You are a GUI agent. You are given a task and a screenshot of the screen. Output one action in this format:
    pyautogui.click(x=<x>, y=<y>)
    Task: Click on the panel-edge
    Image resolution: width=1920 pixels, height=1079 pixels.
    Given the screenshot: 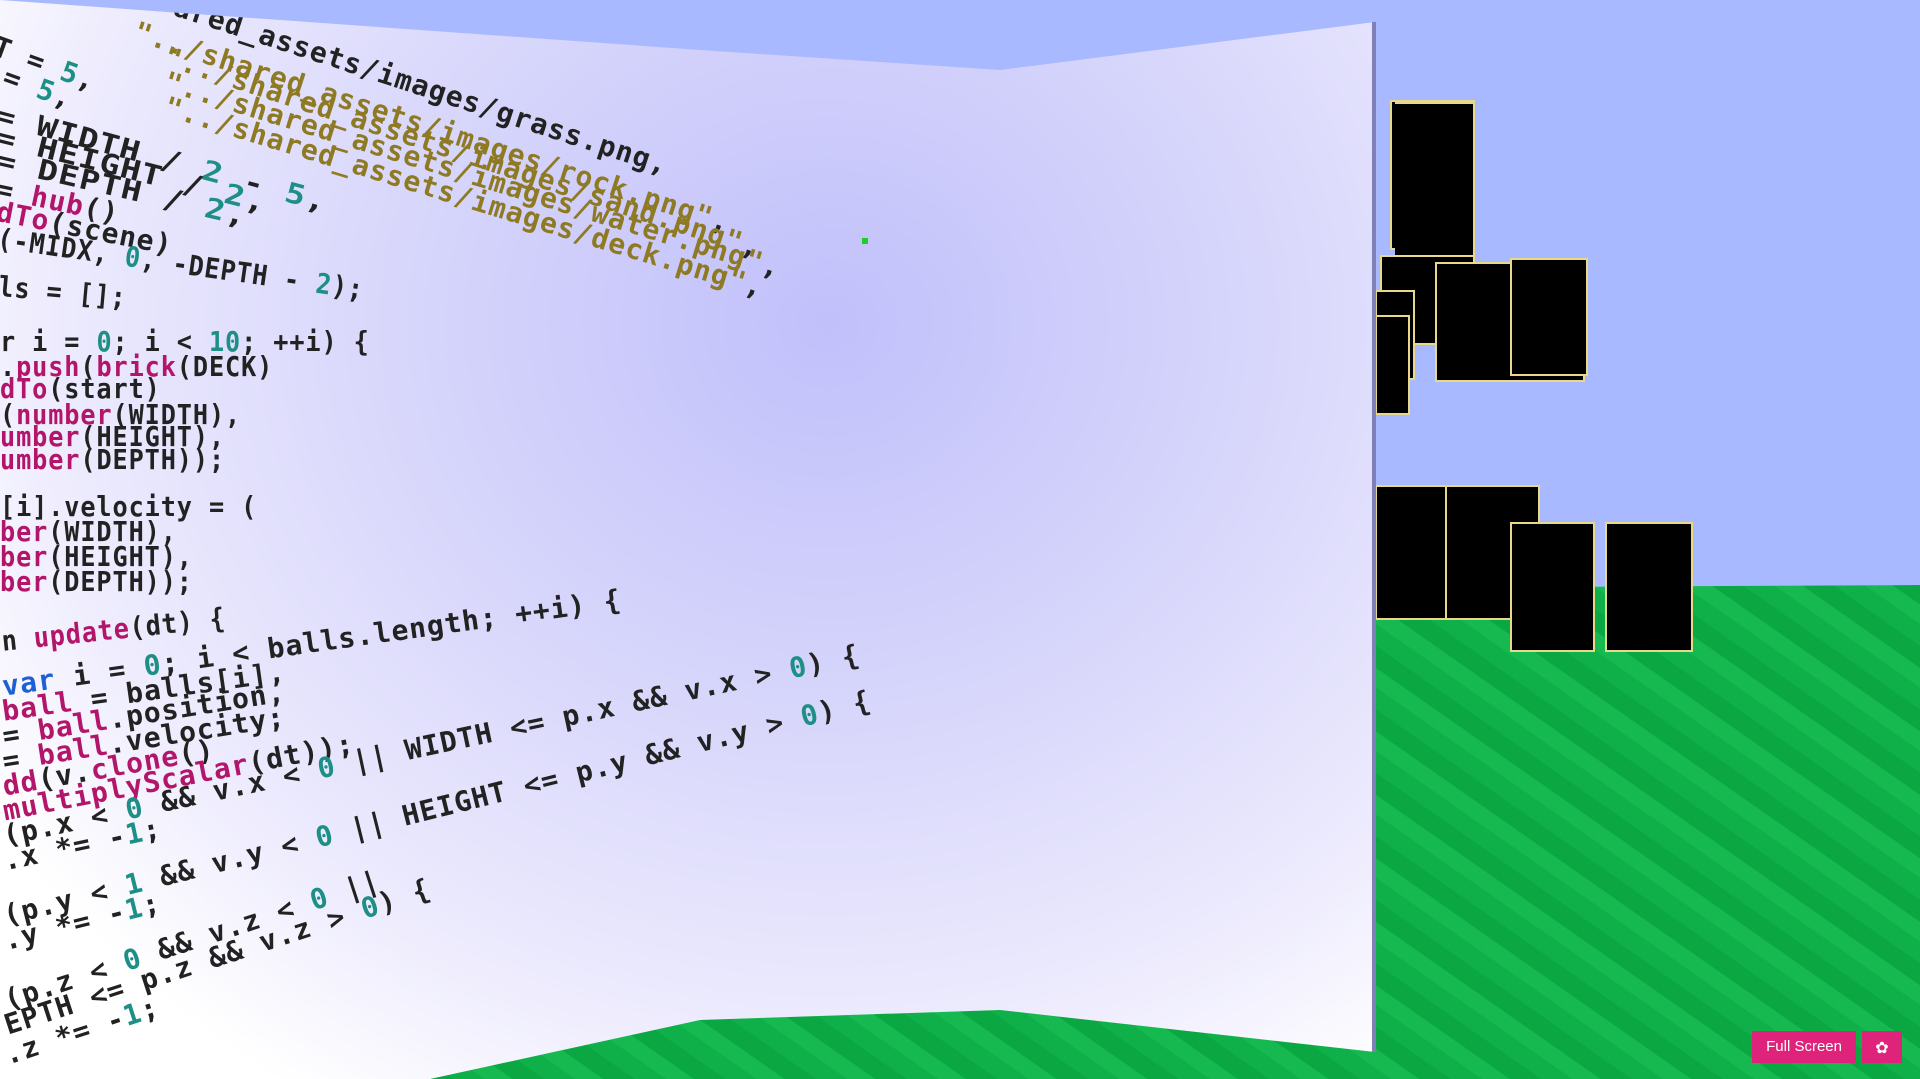 What is the action you would take?
    pyautogui.click(x=1374, y=537)
    